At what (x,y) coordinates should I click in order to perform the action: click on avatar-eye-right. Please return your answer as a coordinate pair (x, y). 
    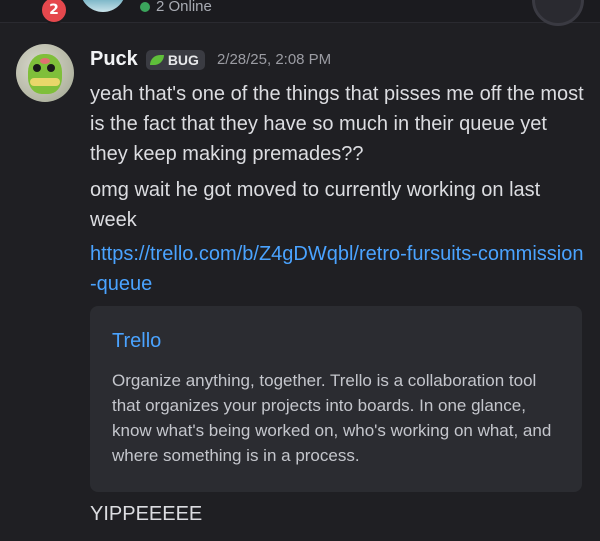
    Looking at the image, I should click on (51, 68).